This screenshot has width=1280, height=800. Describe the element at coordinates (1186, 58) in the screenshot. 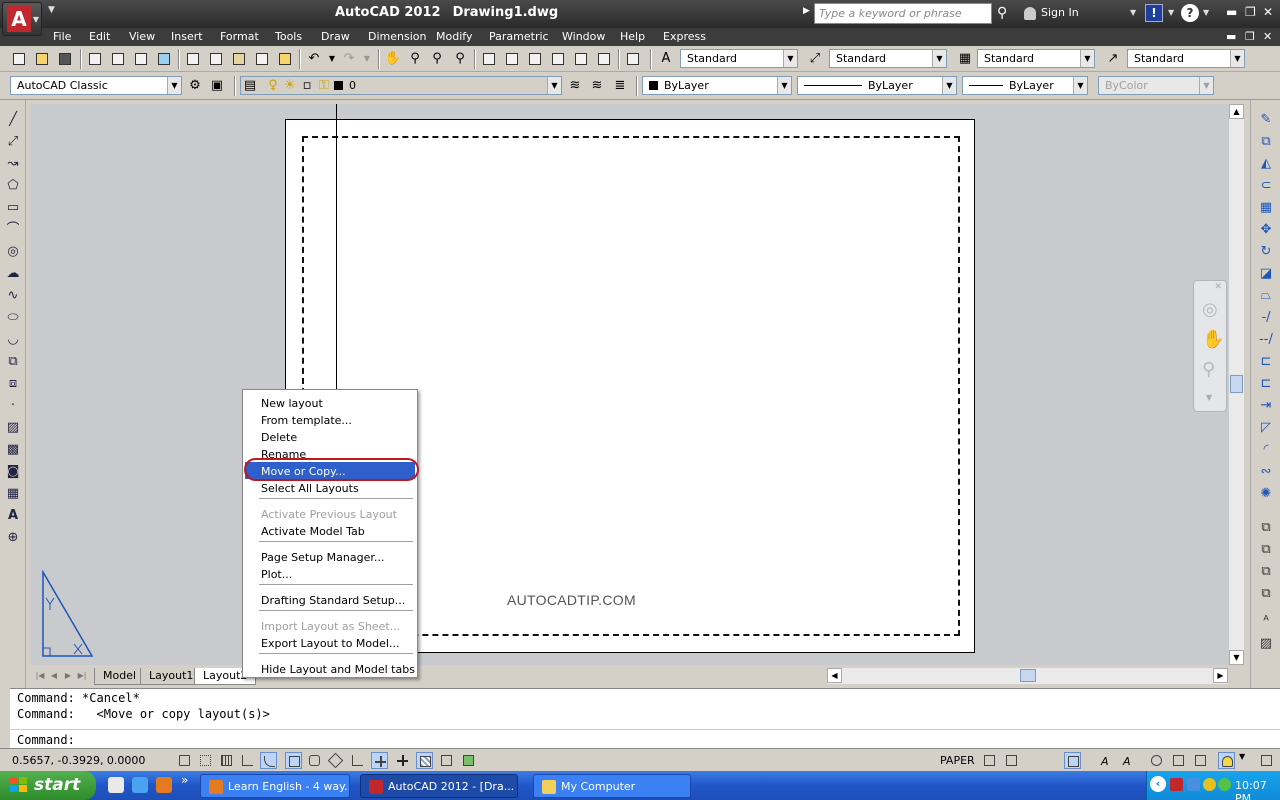

I see `multileader-style-select: Standard ▼` at that location.